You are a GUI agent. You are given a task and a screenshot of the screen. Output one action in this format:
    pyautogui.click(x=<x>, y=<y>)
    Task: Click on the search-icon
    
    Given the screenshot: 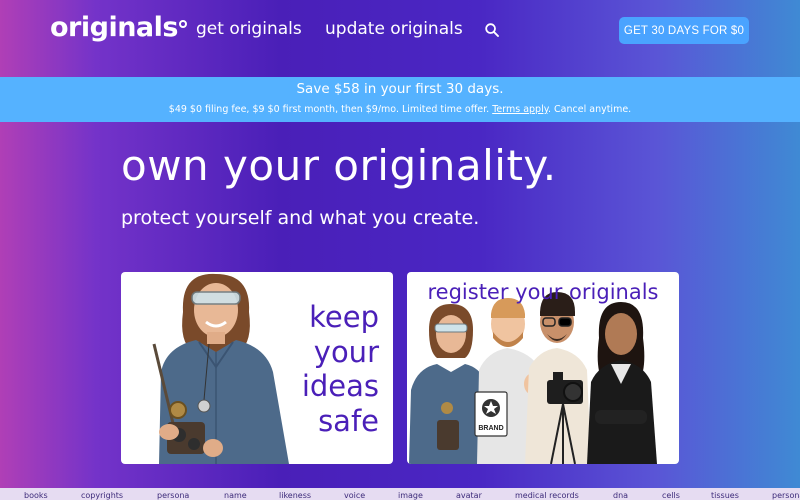 What is the action you would take?
    pyautogui.click(x=492, y=30)
    